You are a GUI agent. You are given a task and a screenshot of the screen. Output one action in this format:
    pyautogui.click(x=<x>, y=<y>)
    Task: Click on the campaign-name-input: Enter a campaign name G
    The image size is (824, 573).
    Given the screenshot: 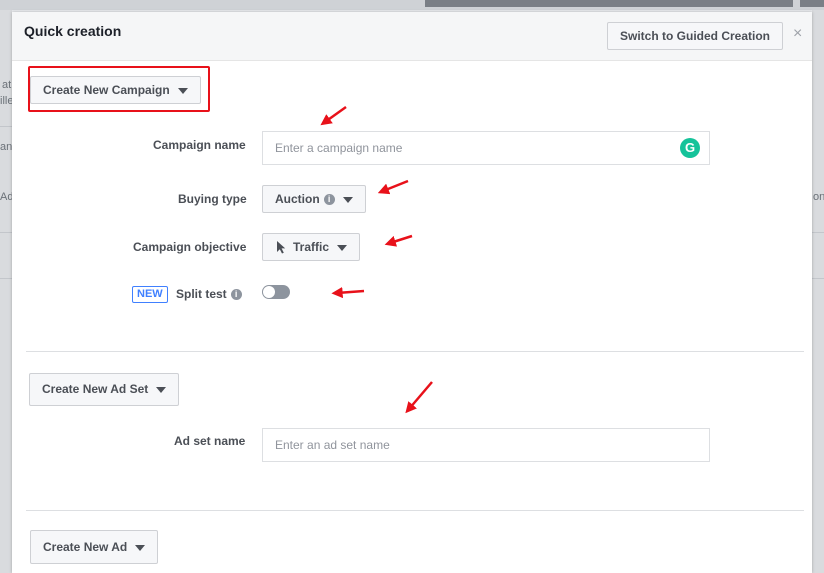 What is the action you would take?
    pyautogui.click(x=486, y=148)
    